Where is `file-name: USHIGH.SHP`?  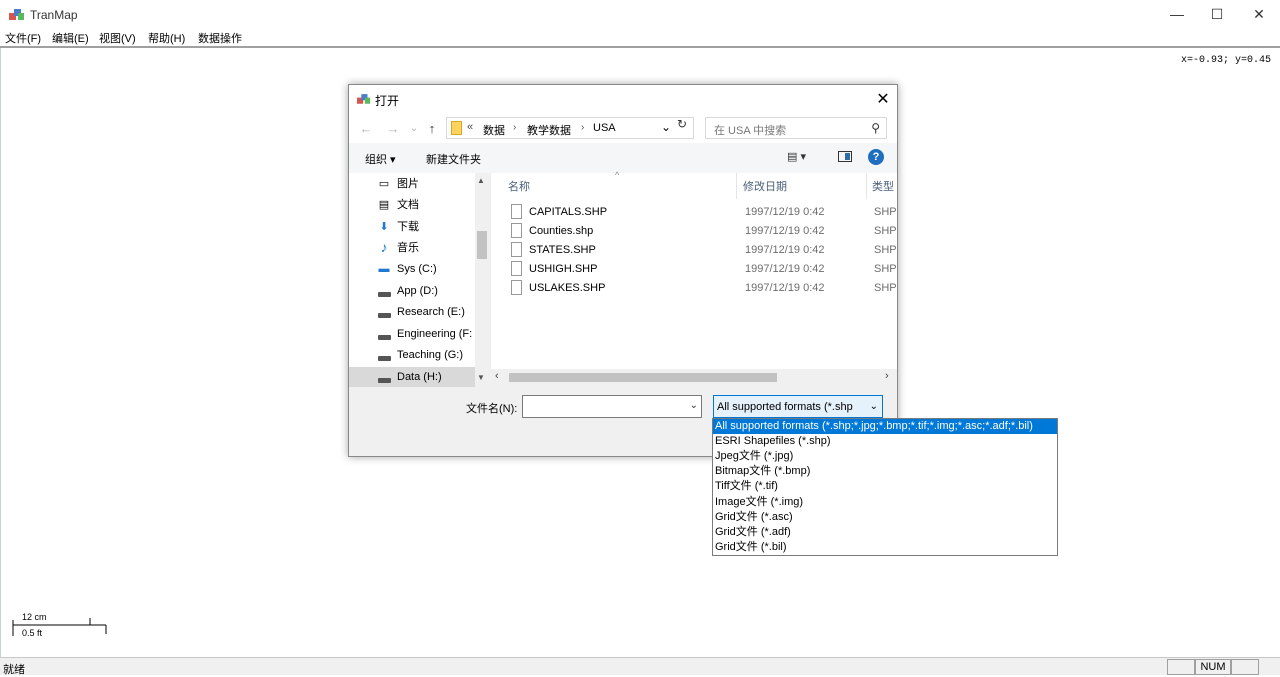 file-name: USHIGH.SHP is located at coordinates (563, 269).